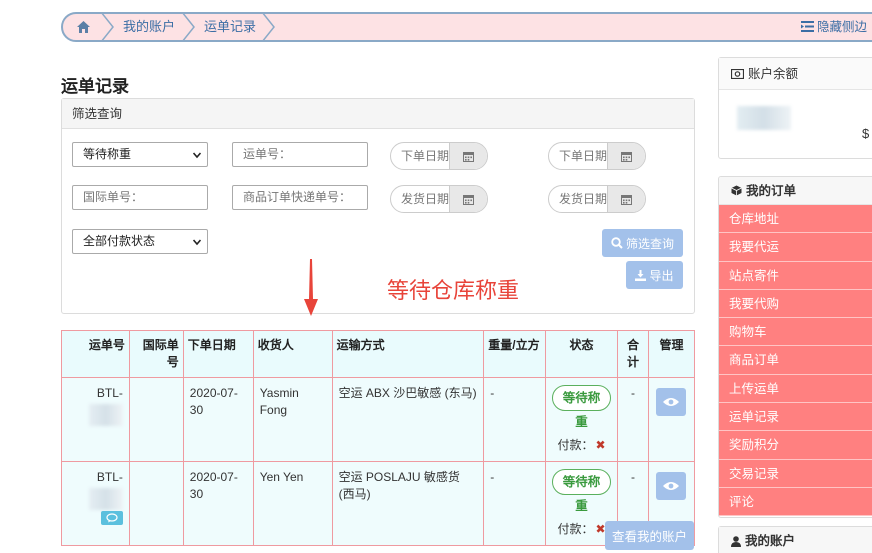 Image resolution: width=872 pixels, height=553 pixels. Describe the element at coordinates (600, 445) in the screenshot. I see `unpaid-cross-icon: ✖` at that location.